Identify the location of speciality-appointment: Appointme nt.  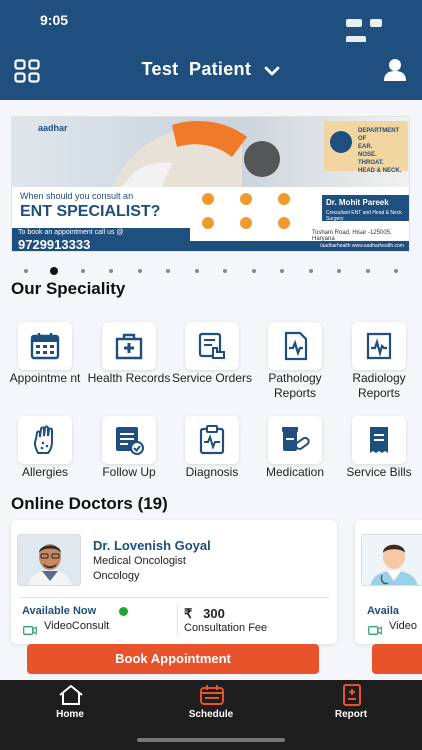
(43, 362).